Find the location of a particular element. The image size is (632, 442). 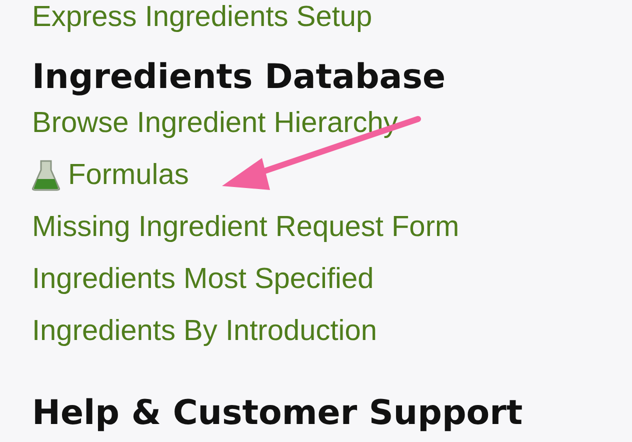

section-heading: Ingredients Database is located at coordinates (239, 77).